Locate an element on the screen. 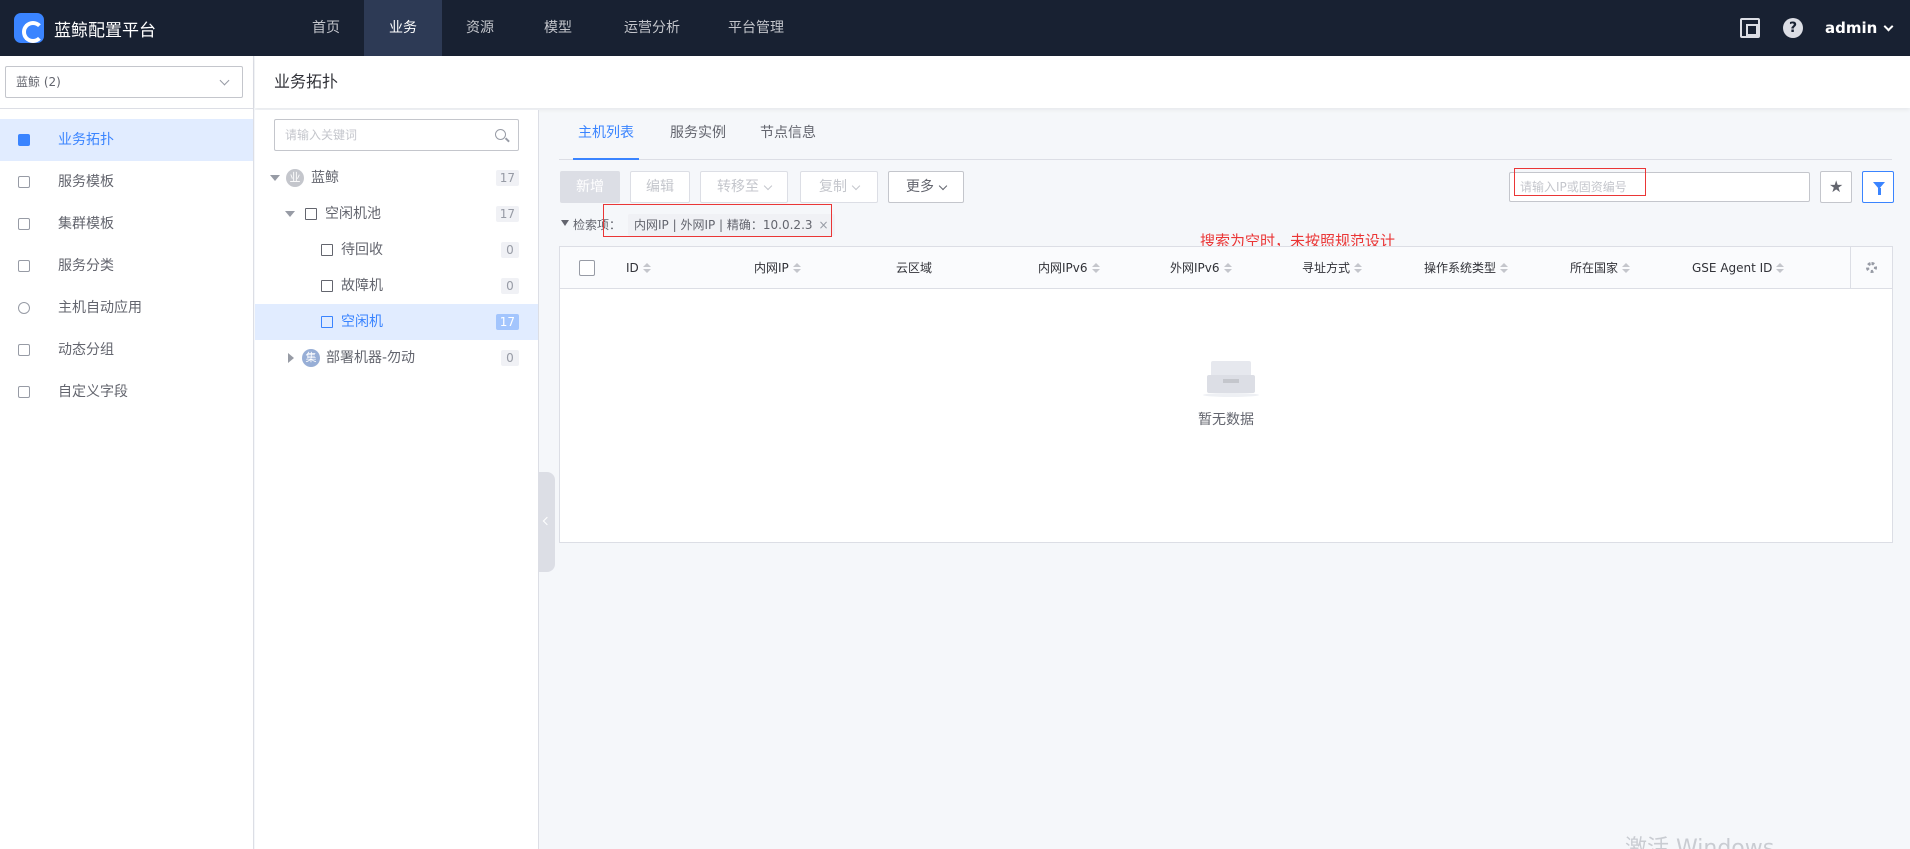 The image size is (1910, 849). column-header-inner-ip: 内网IP is located at coordinates (777, 268).